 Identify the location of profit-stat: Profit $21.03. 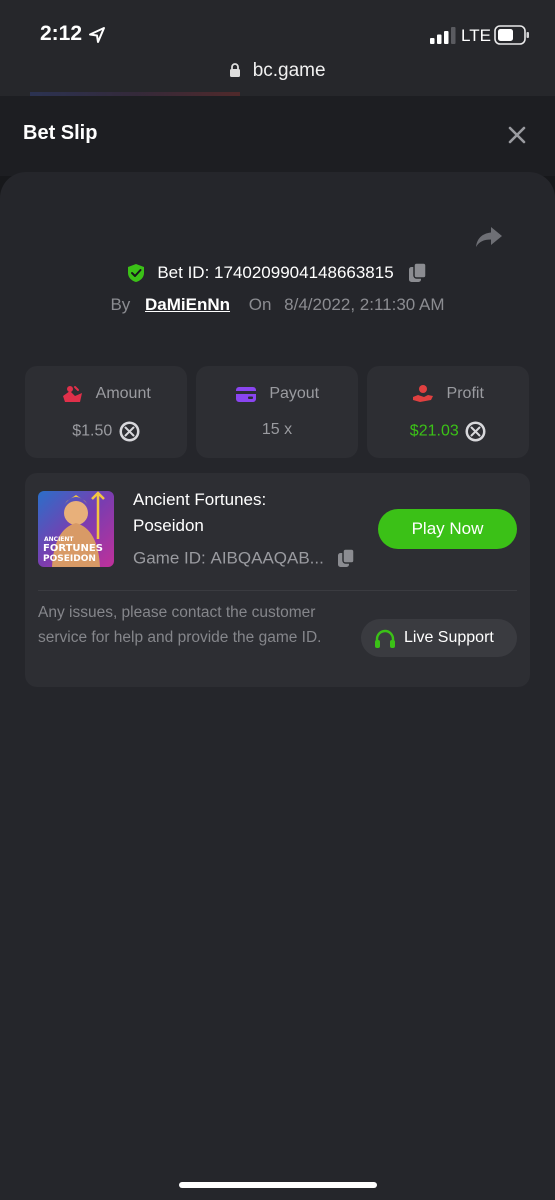
(448, 412).